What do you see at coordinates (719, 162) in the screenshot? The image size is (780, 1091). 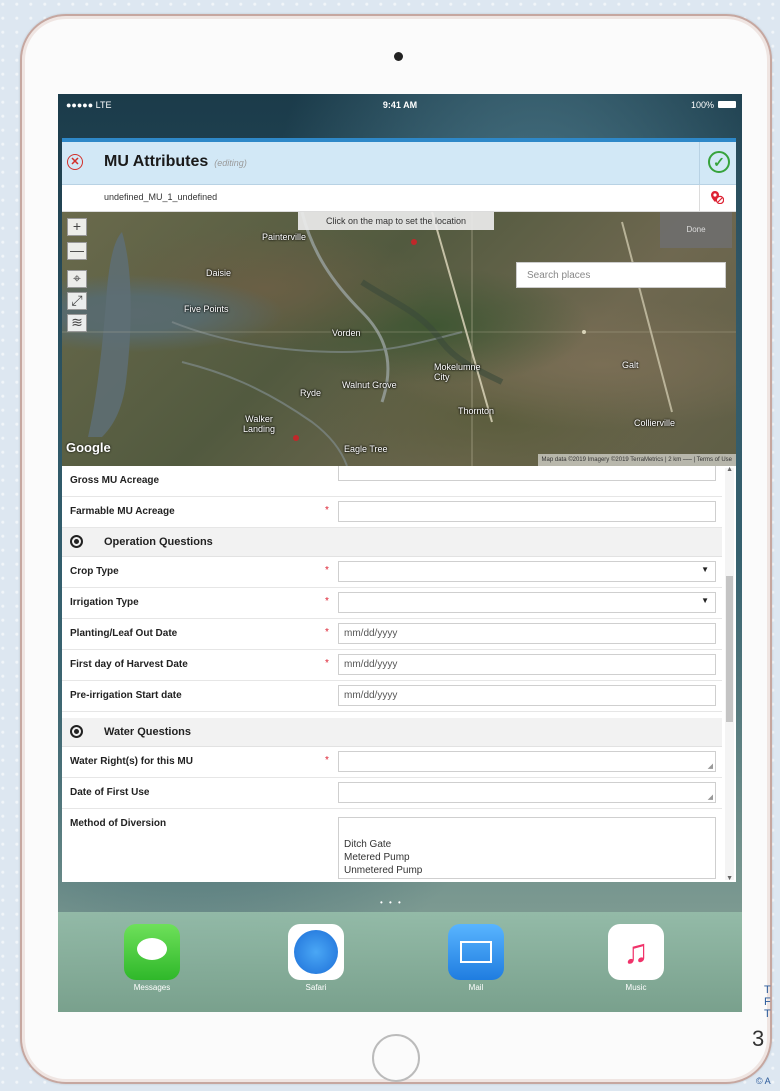 I see `confirm-check-icon: ✓` at bounding box center [719, 162].